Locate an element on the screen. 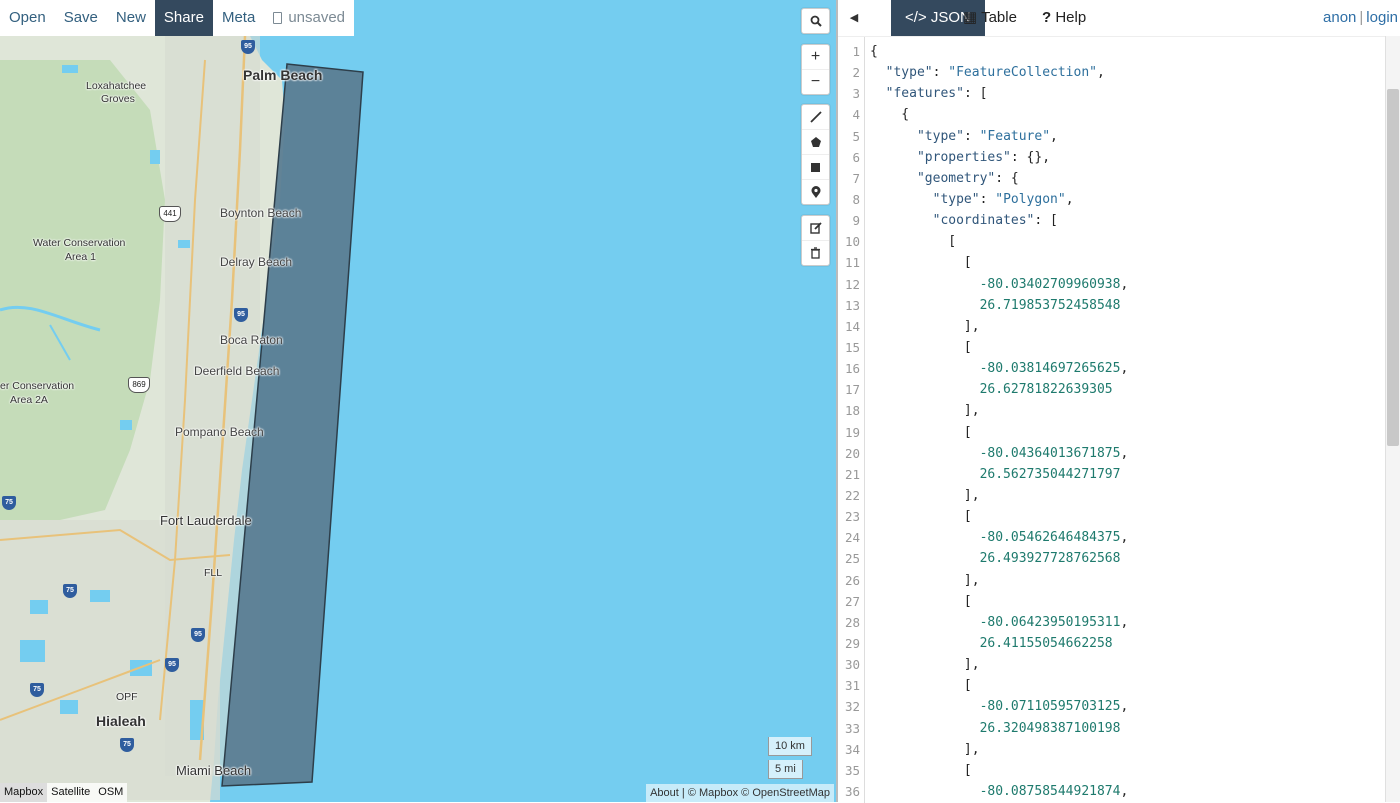 The height and width of the screenshot is (803, 1400). line-number: 27 is located at coordinates (852, 601).